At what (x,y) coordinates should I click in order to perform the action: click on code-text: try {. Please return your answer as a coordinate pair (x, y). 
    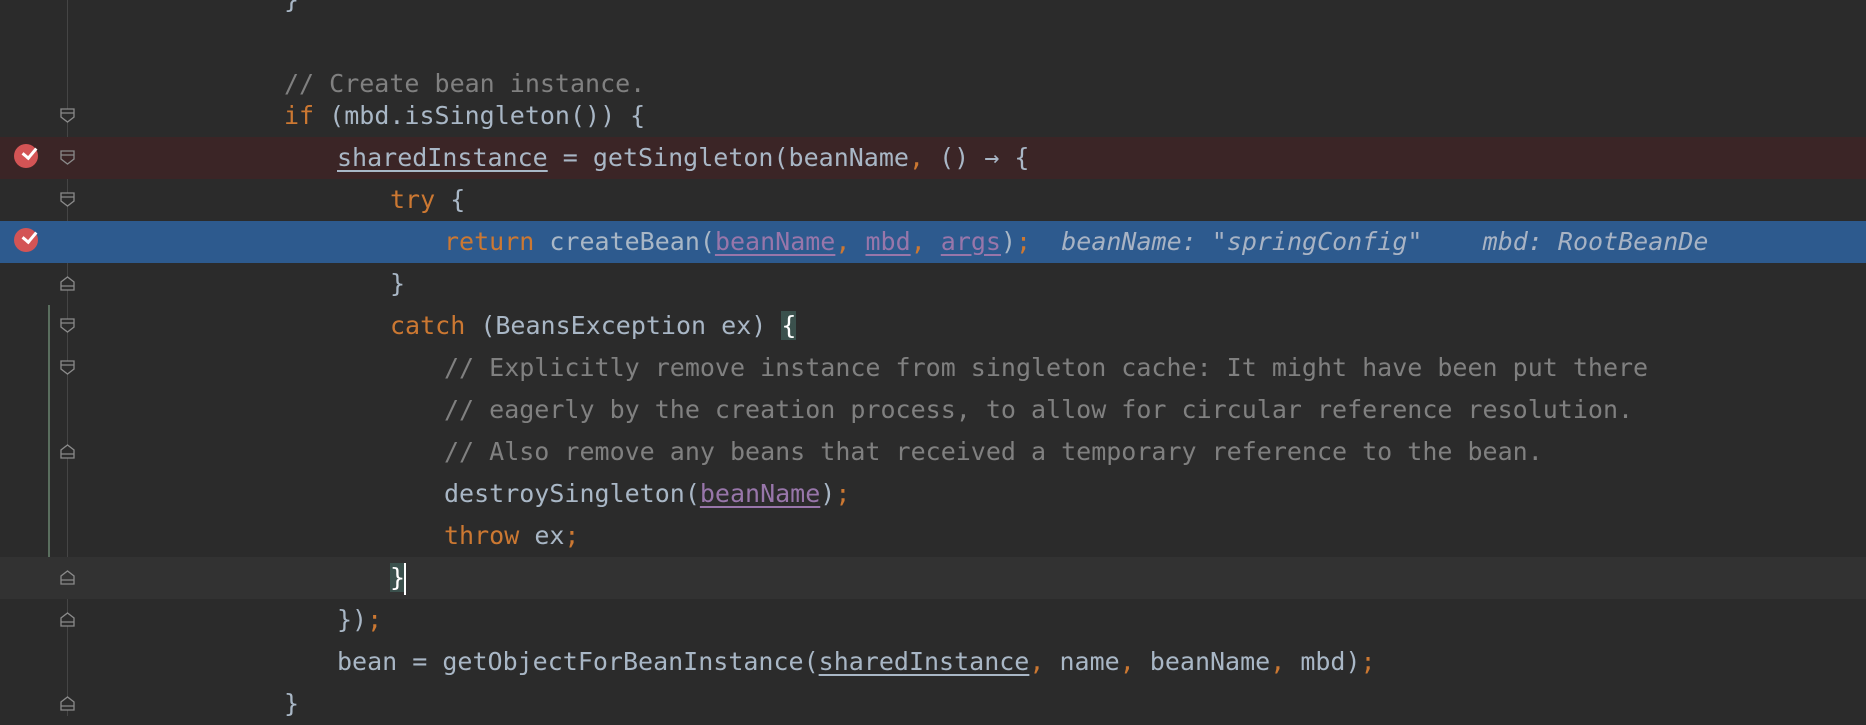
    Looking at the image, I should click on (427, 200).